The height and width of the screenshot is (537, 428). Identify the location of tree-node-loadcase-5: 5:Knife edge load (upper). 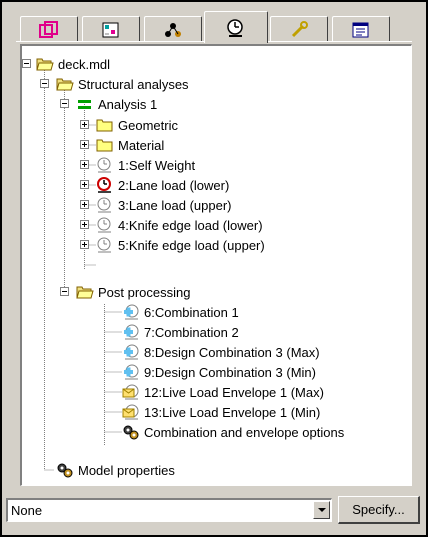
(180, 245).